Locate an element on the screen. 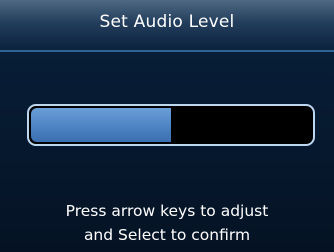 This screenshot has width=334, height=252. instruction-line-1: Press arrow keys to adjust is located at coordinates (167, 211).